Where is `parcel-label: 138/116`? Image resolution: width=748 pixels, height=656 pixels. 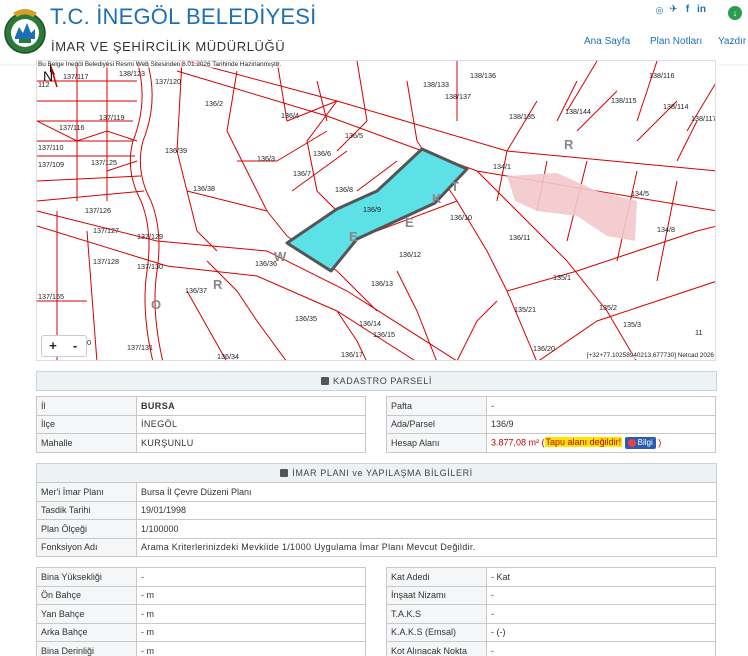 parcel-label: 138/116 is located at coordinates (661, 75).